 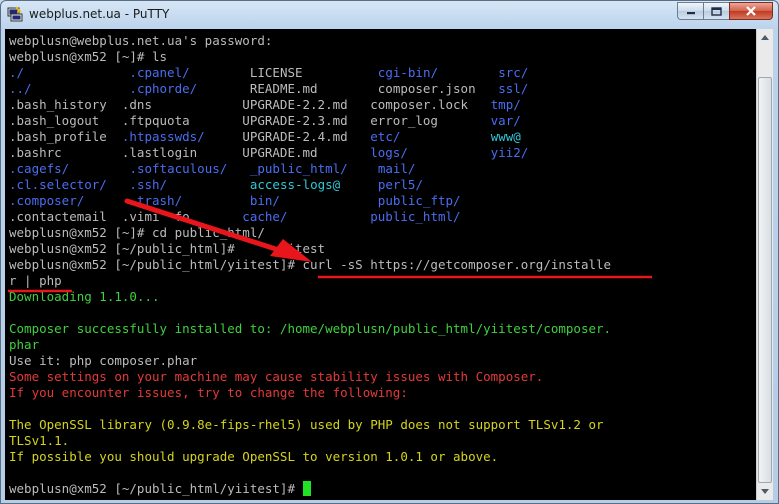 I want to click on terminal-text: .contactemail .vimi fo, so click(x=126, y=216).